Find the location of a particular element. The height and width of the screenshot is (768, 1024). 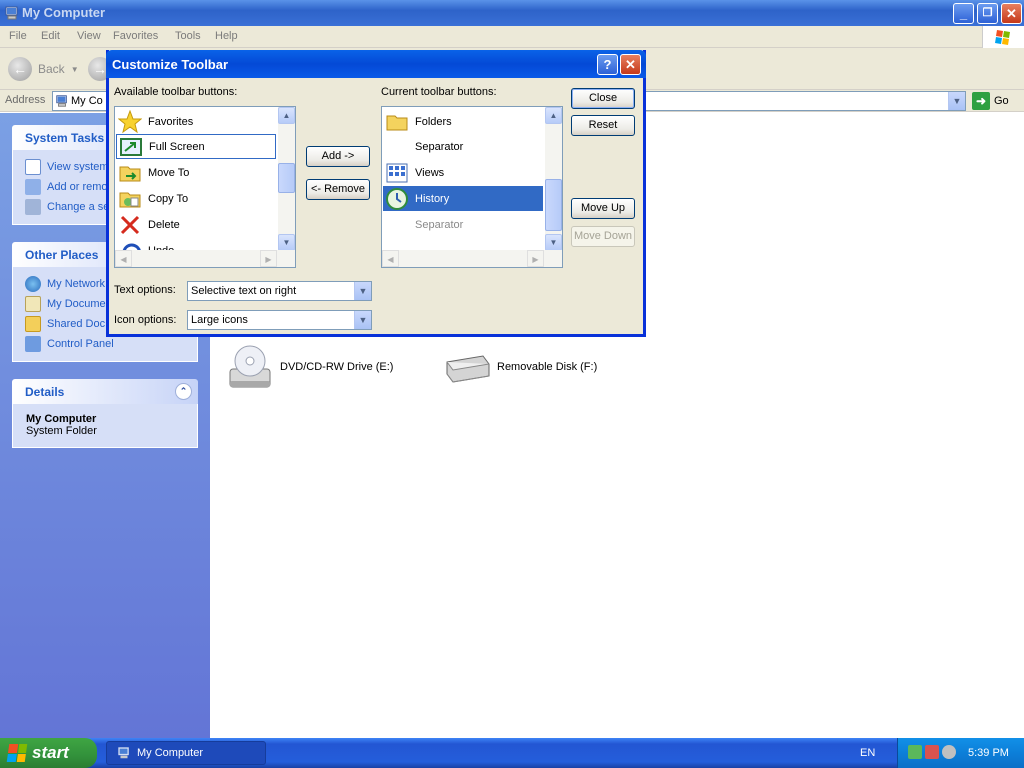

system-info-icon is located at coordinates (33, 167).